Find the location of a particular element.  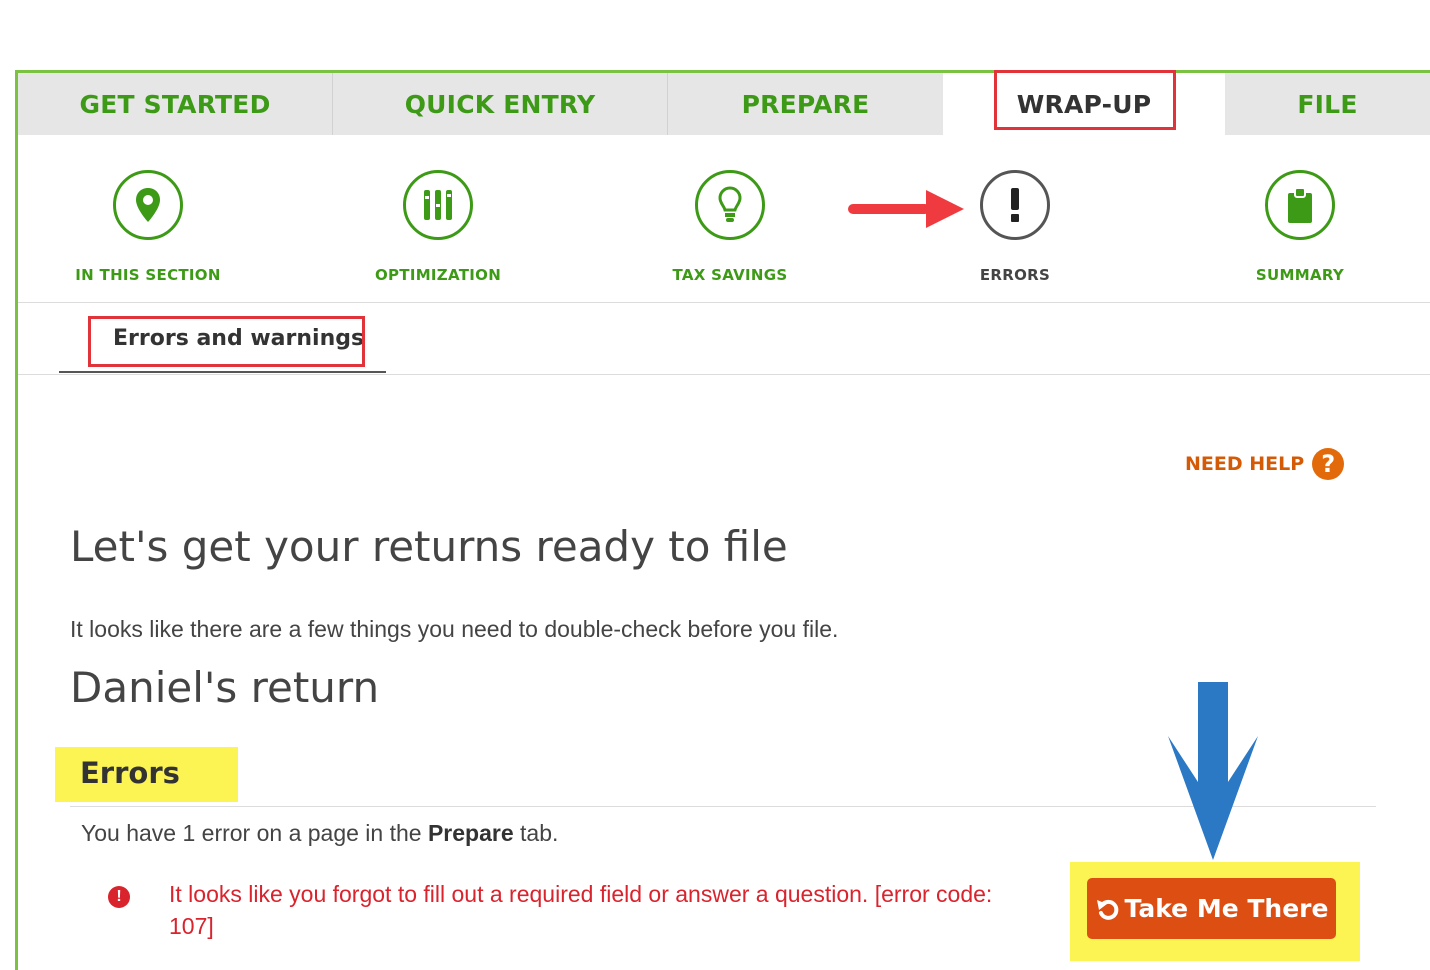

error-alert-icon: ! is located at coordinates (119, 897).